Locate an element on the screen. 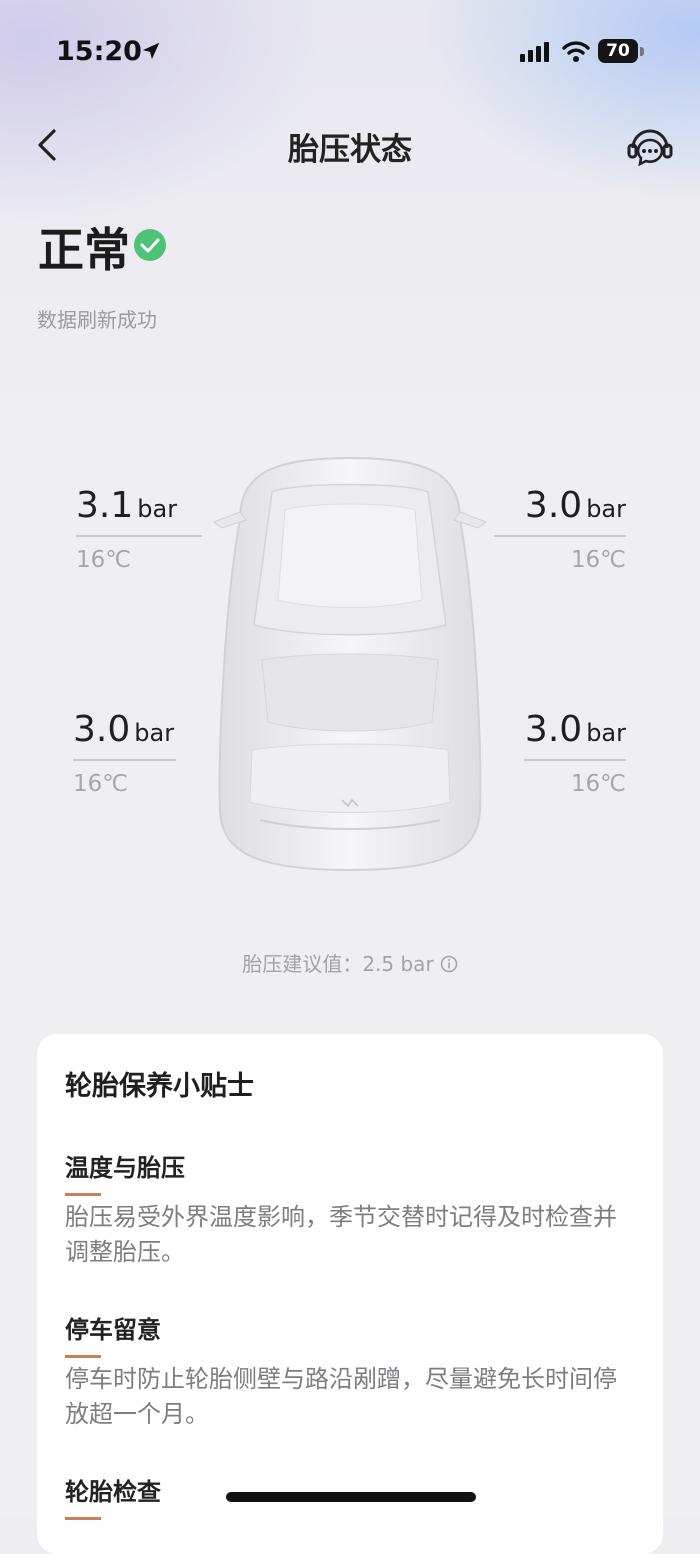 This screenshot has width=700, height=1554. tips-card-title: 轮胎保养小贴士 is located at coordinates (159, 1086).